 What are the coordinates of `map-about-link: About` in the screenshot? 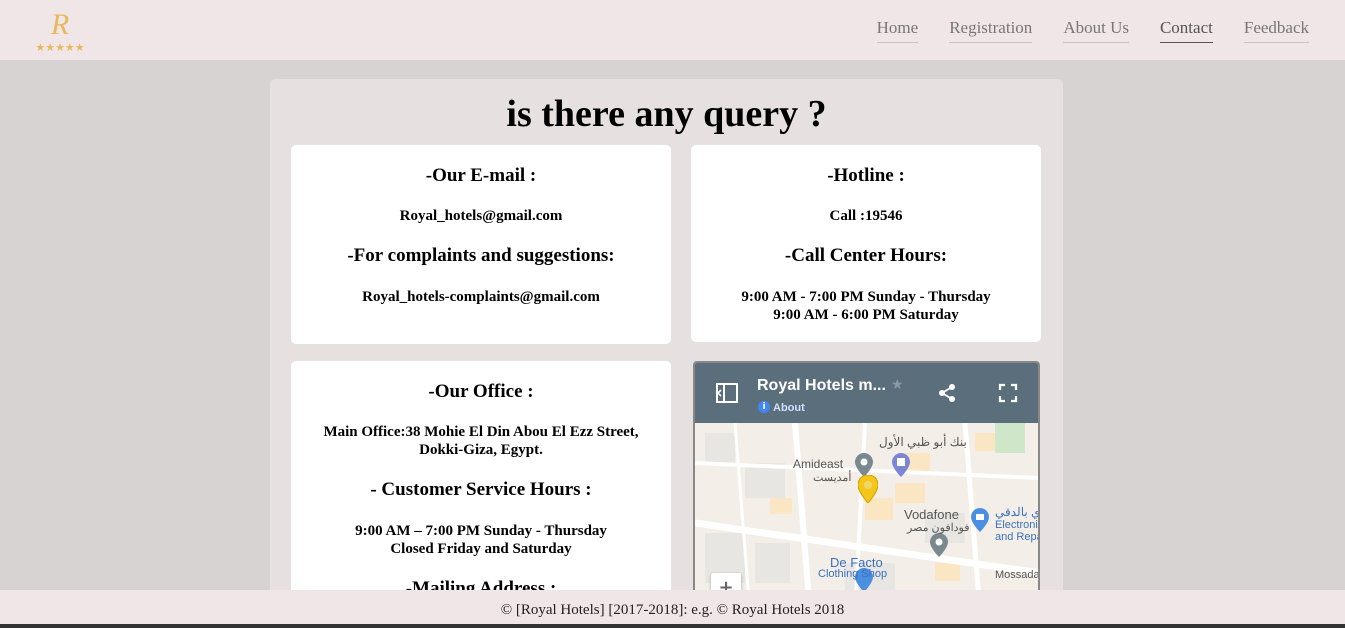 It's located at (789, 408).